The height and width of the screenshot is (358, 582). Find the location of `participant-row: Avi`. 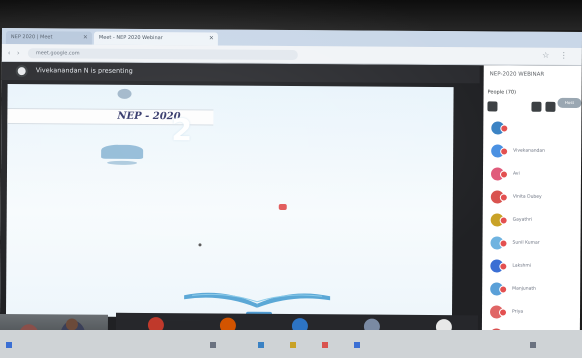

participant-row: Avi is located at coordinates (534, 174).